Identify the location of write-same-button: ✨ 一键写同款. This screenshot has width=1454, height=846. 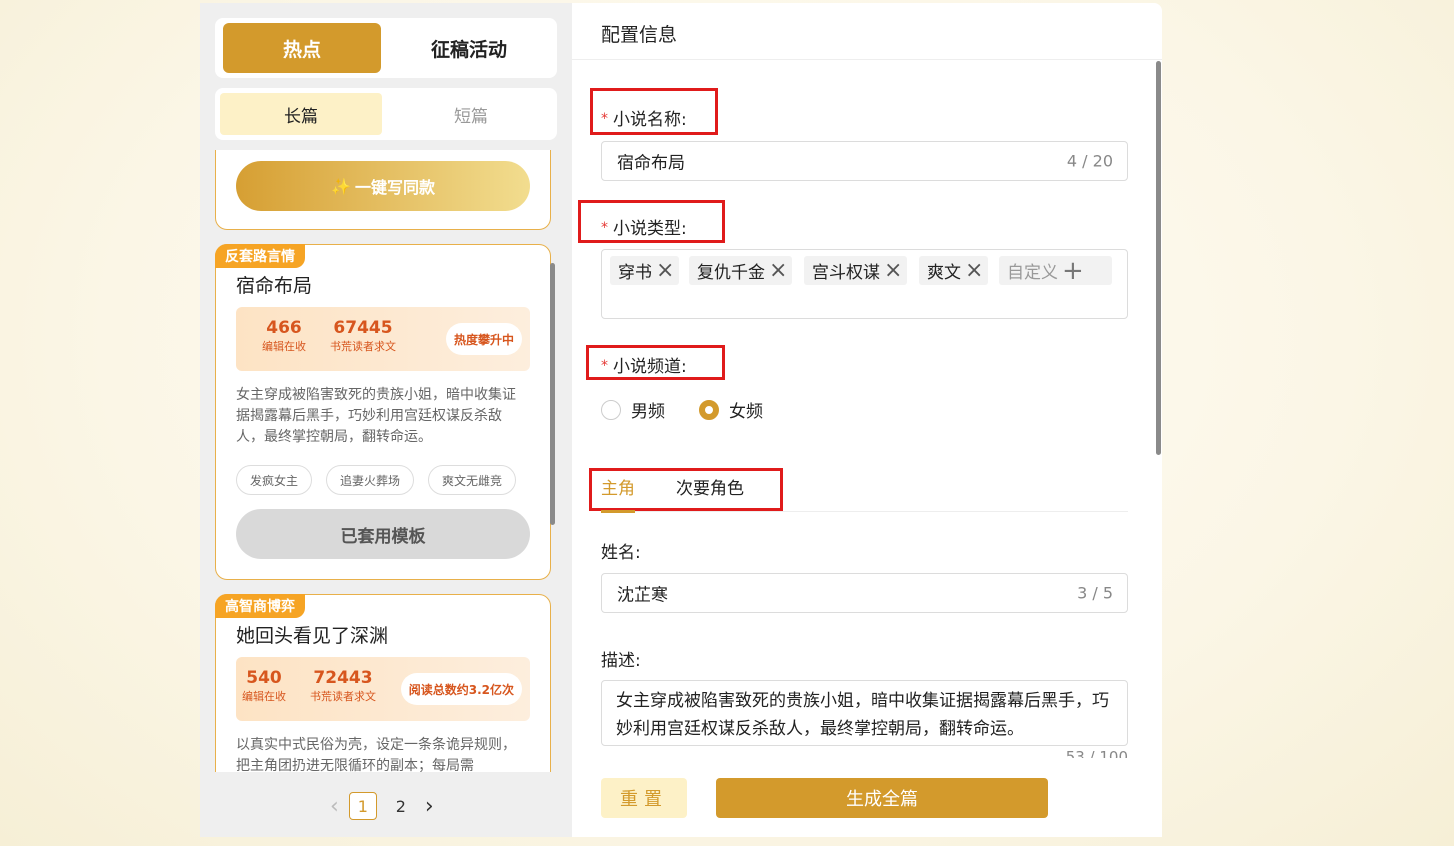
(383, 186).